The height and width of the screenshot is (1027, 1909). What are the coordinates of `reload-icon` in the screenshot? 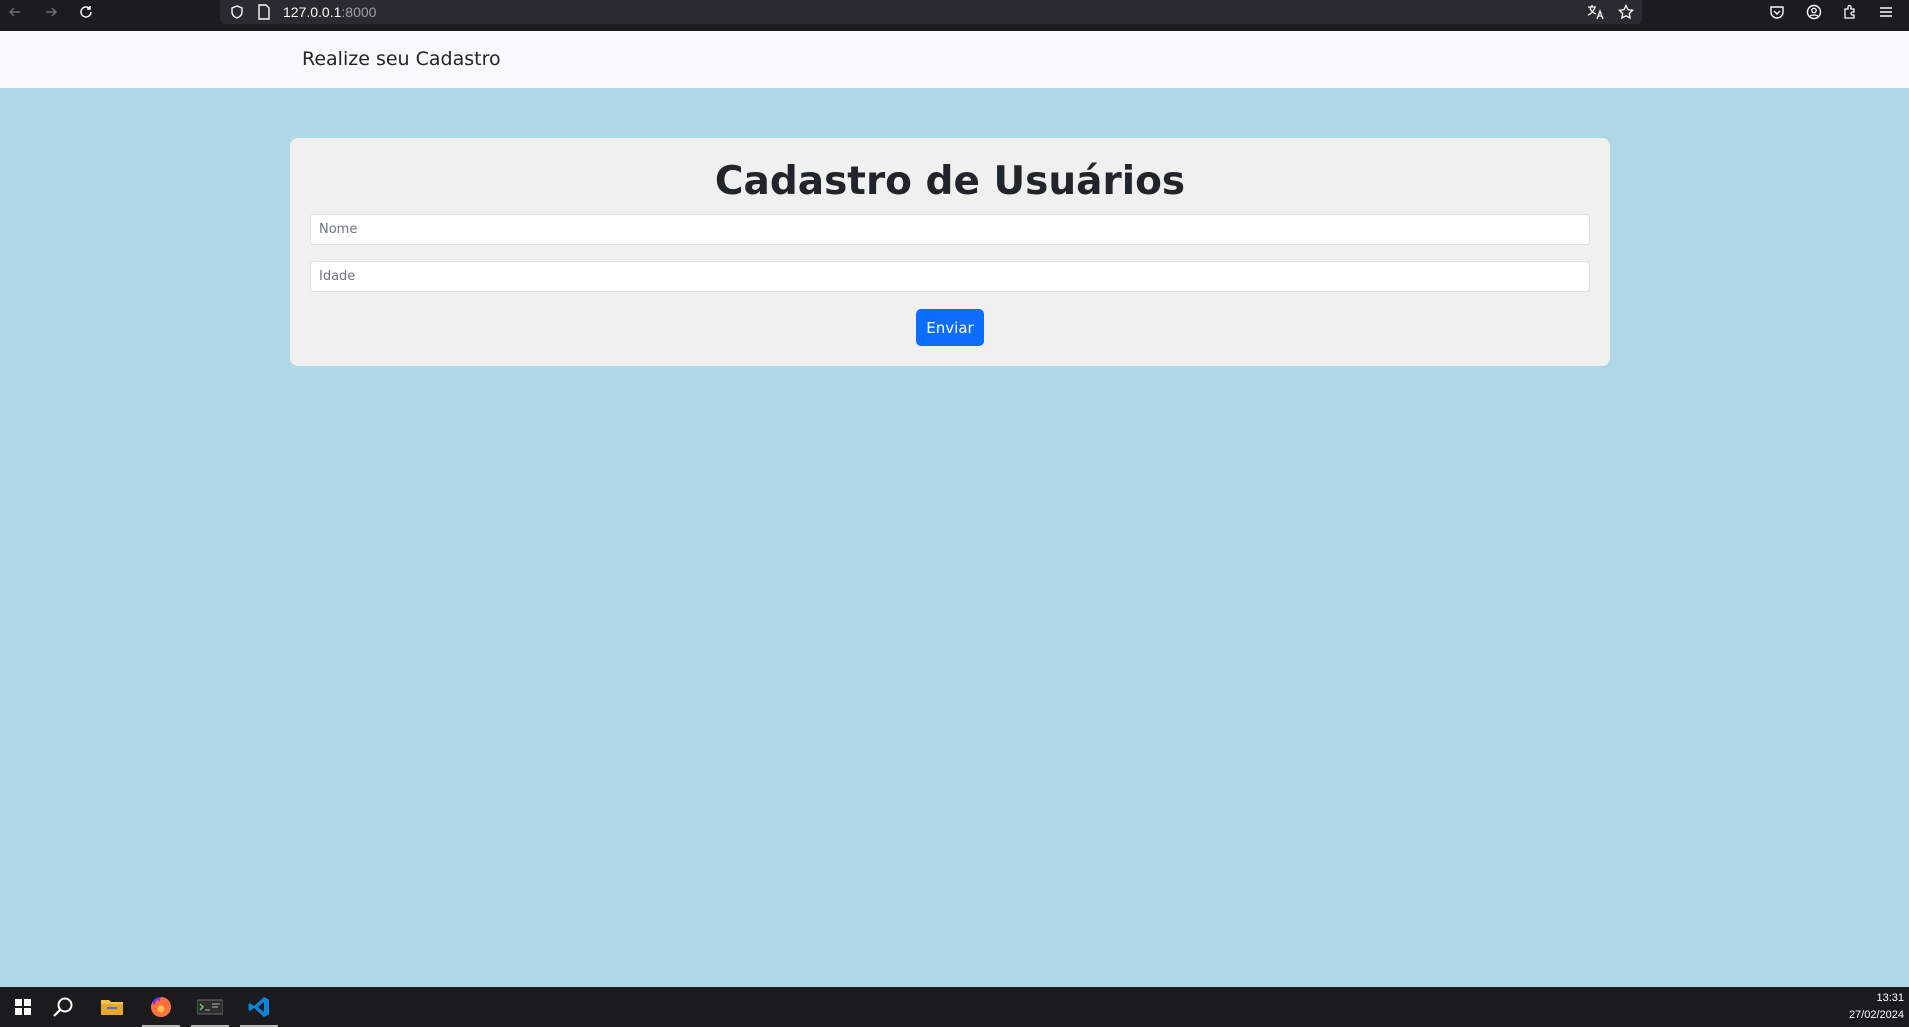 It's located at (86, 12).